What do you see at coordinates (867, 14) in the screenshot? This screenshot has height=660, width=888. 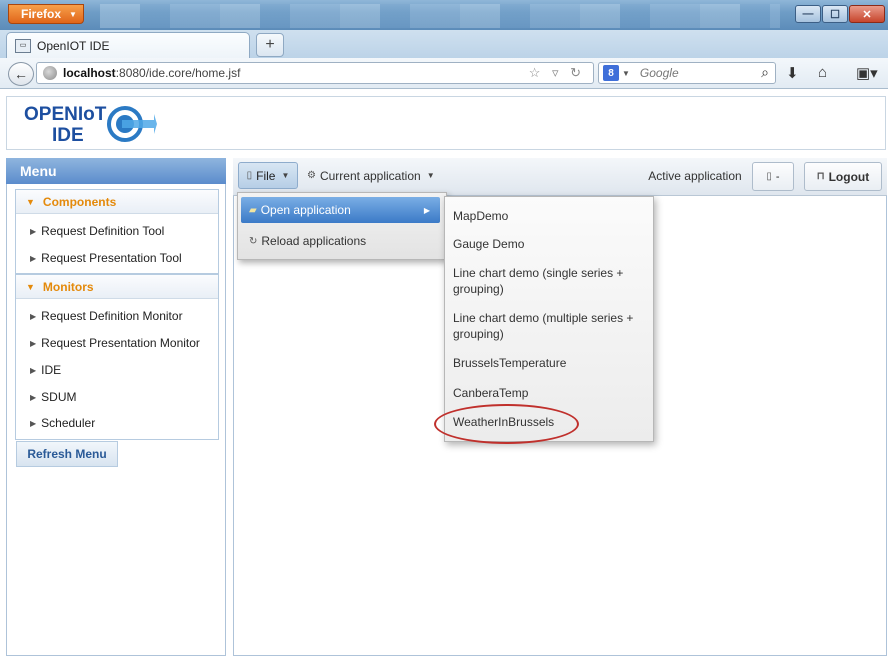 I see `close-button: ✕` at bounding box center [867, 14].